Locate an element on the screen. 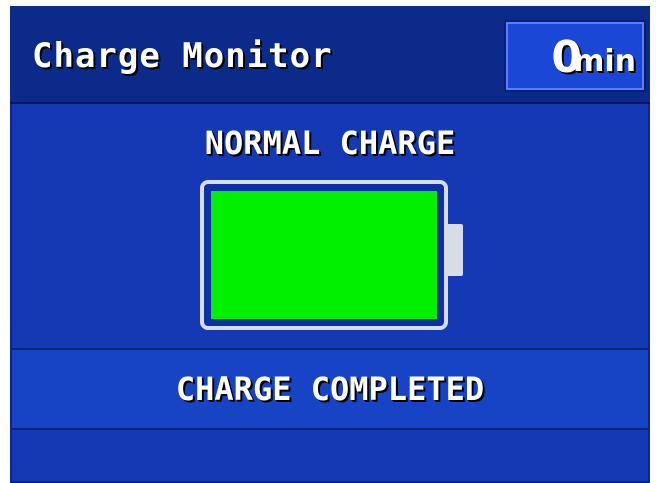 The height and width of the screenshot is (483, 656). screen-title: Charge Monitor is located at coordinates (182, 56).